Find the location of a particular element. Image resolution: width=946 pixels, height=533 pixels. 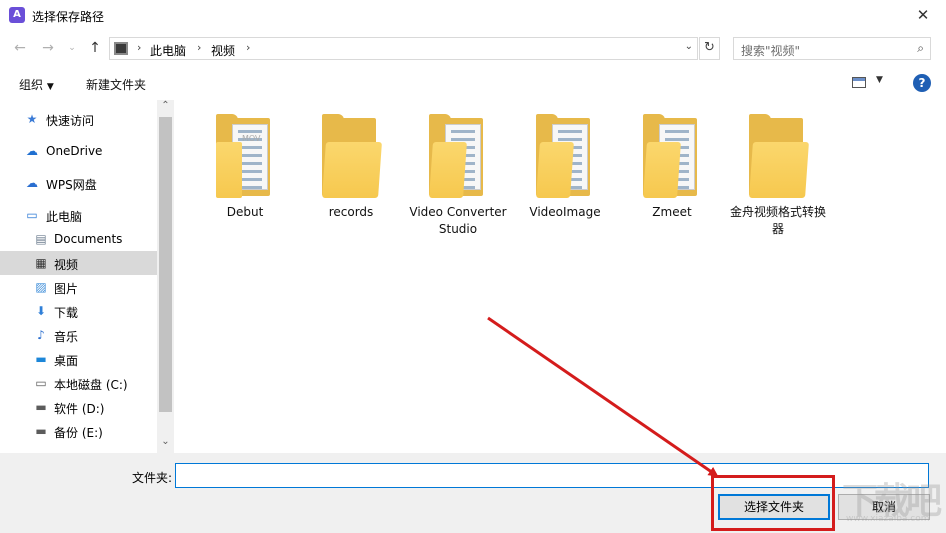

view-options-icon is located at coordinates (859, 82).